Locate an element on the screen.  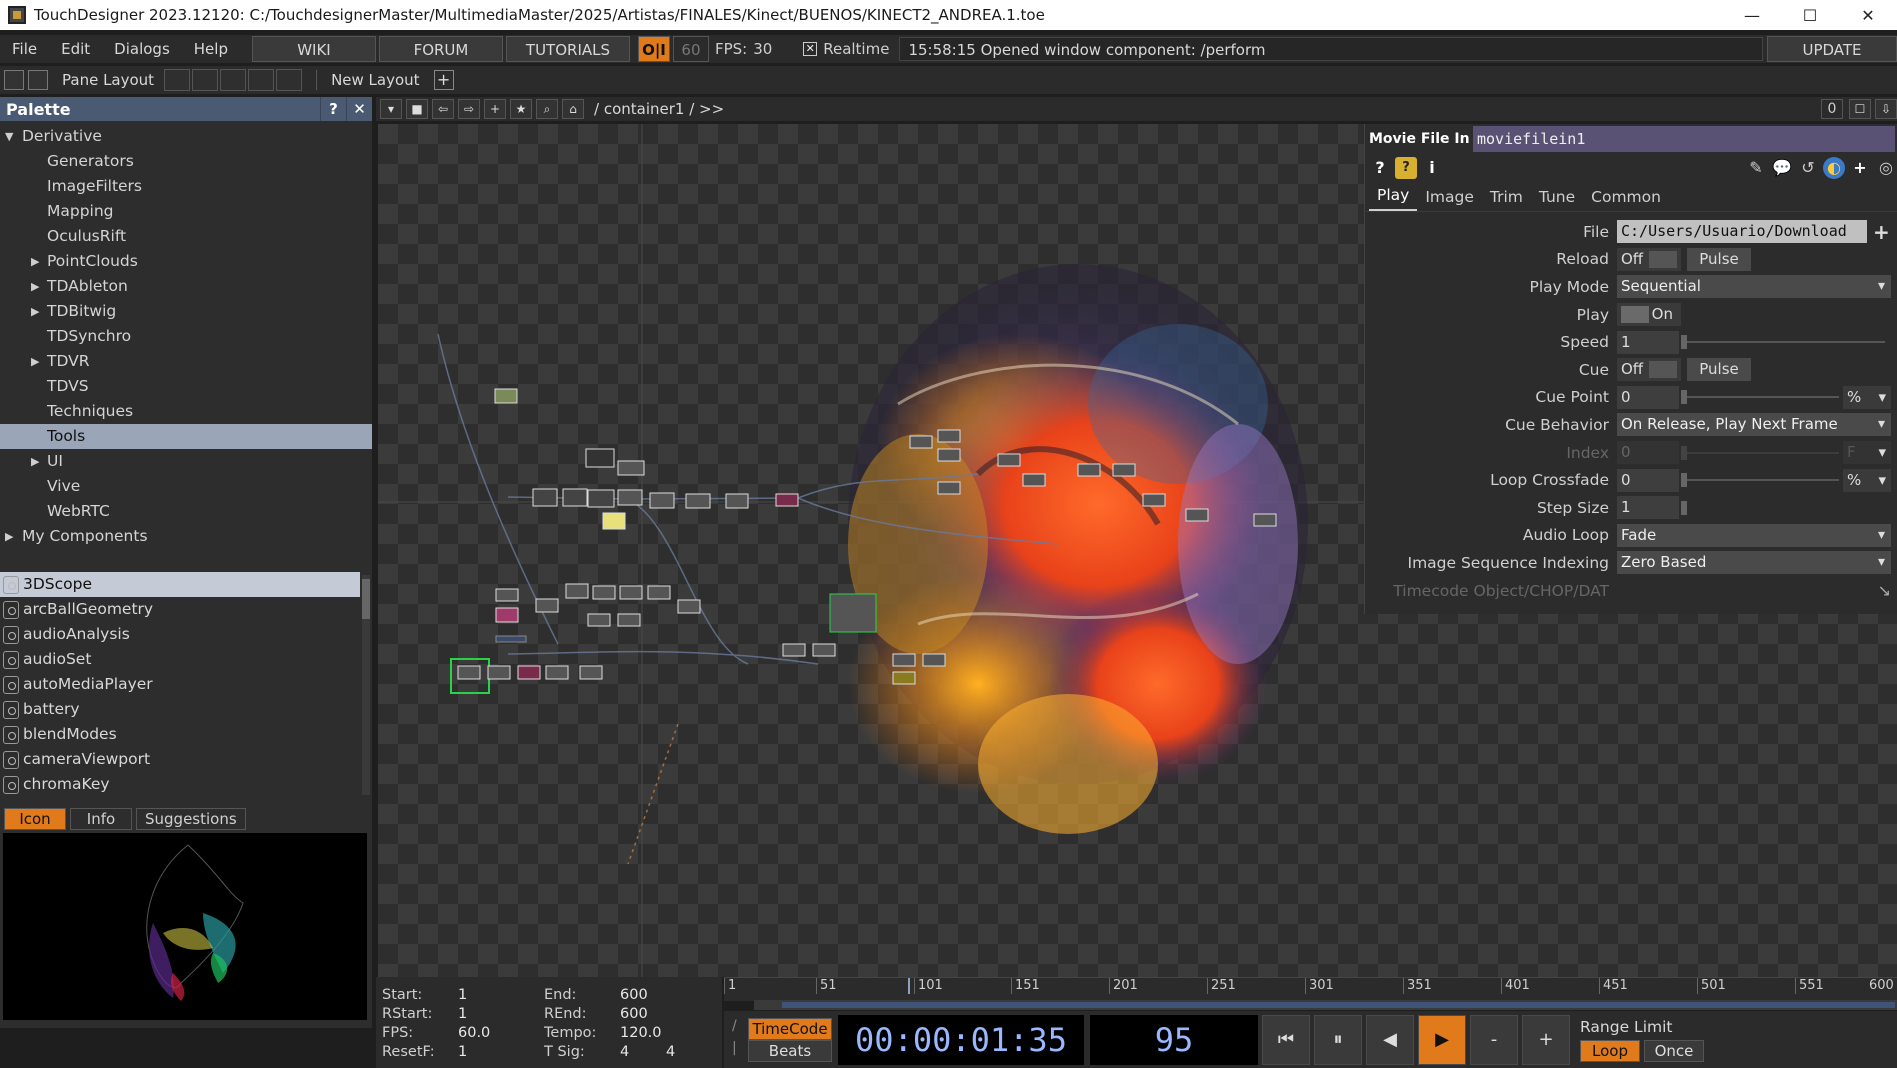
component-list-item: audioSet is located at coordinates (180, 659).